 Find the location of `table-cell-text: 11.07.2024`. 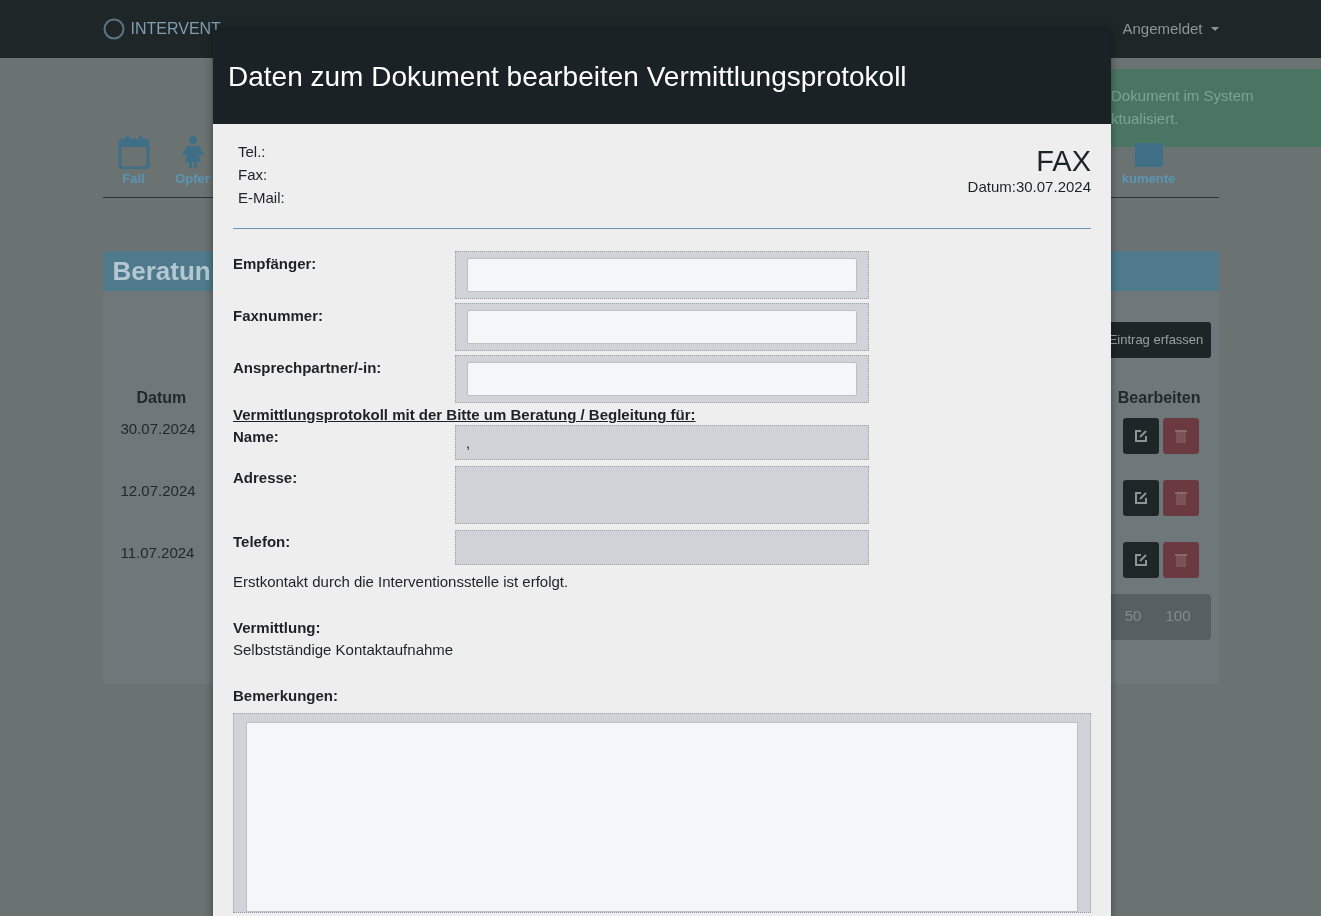

table-cell-text: 11.07.2024 is located at coordinates (157, 552).